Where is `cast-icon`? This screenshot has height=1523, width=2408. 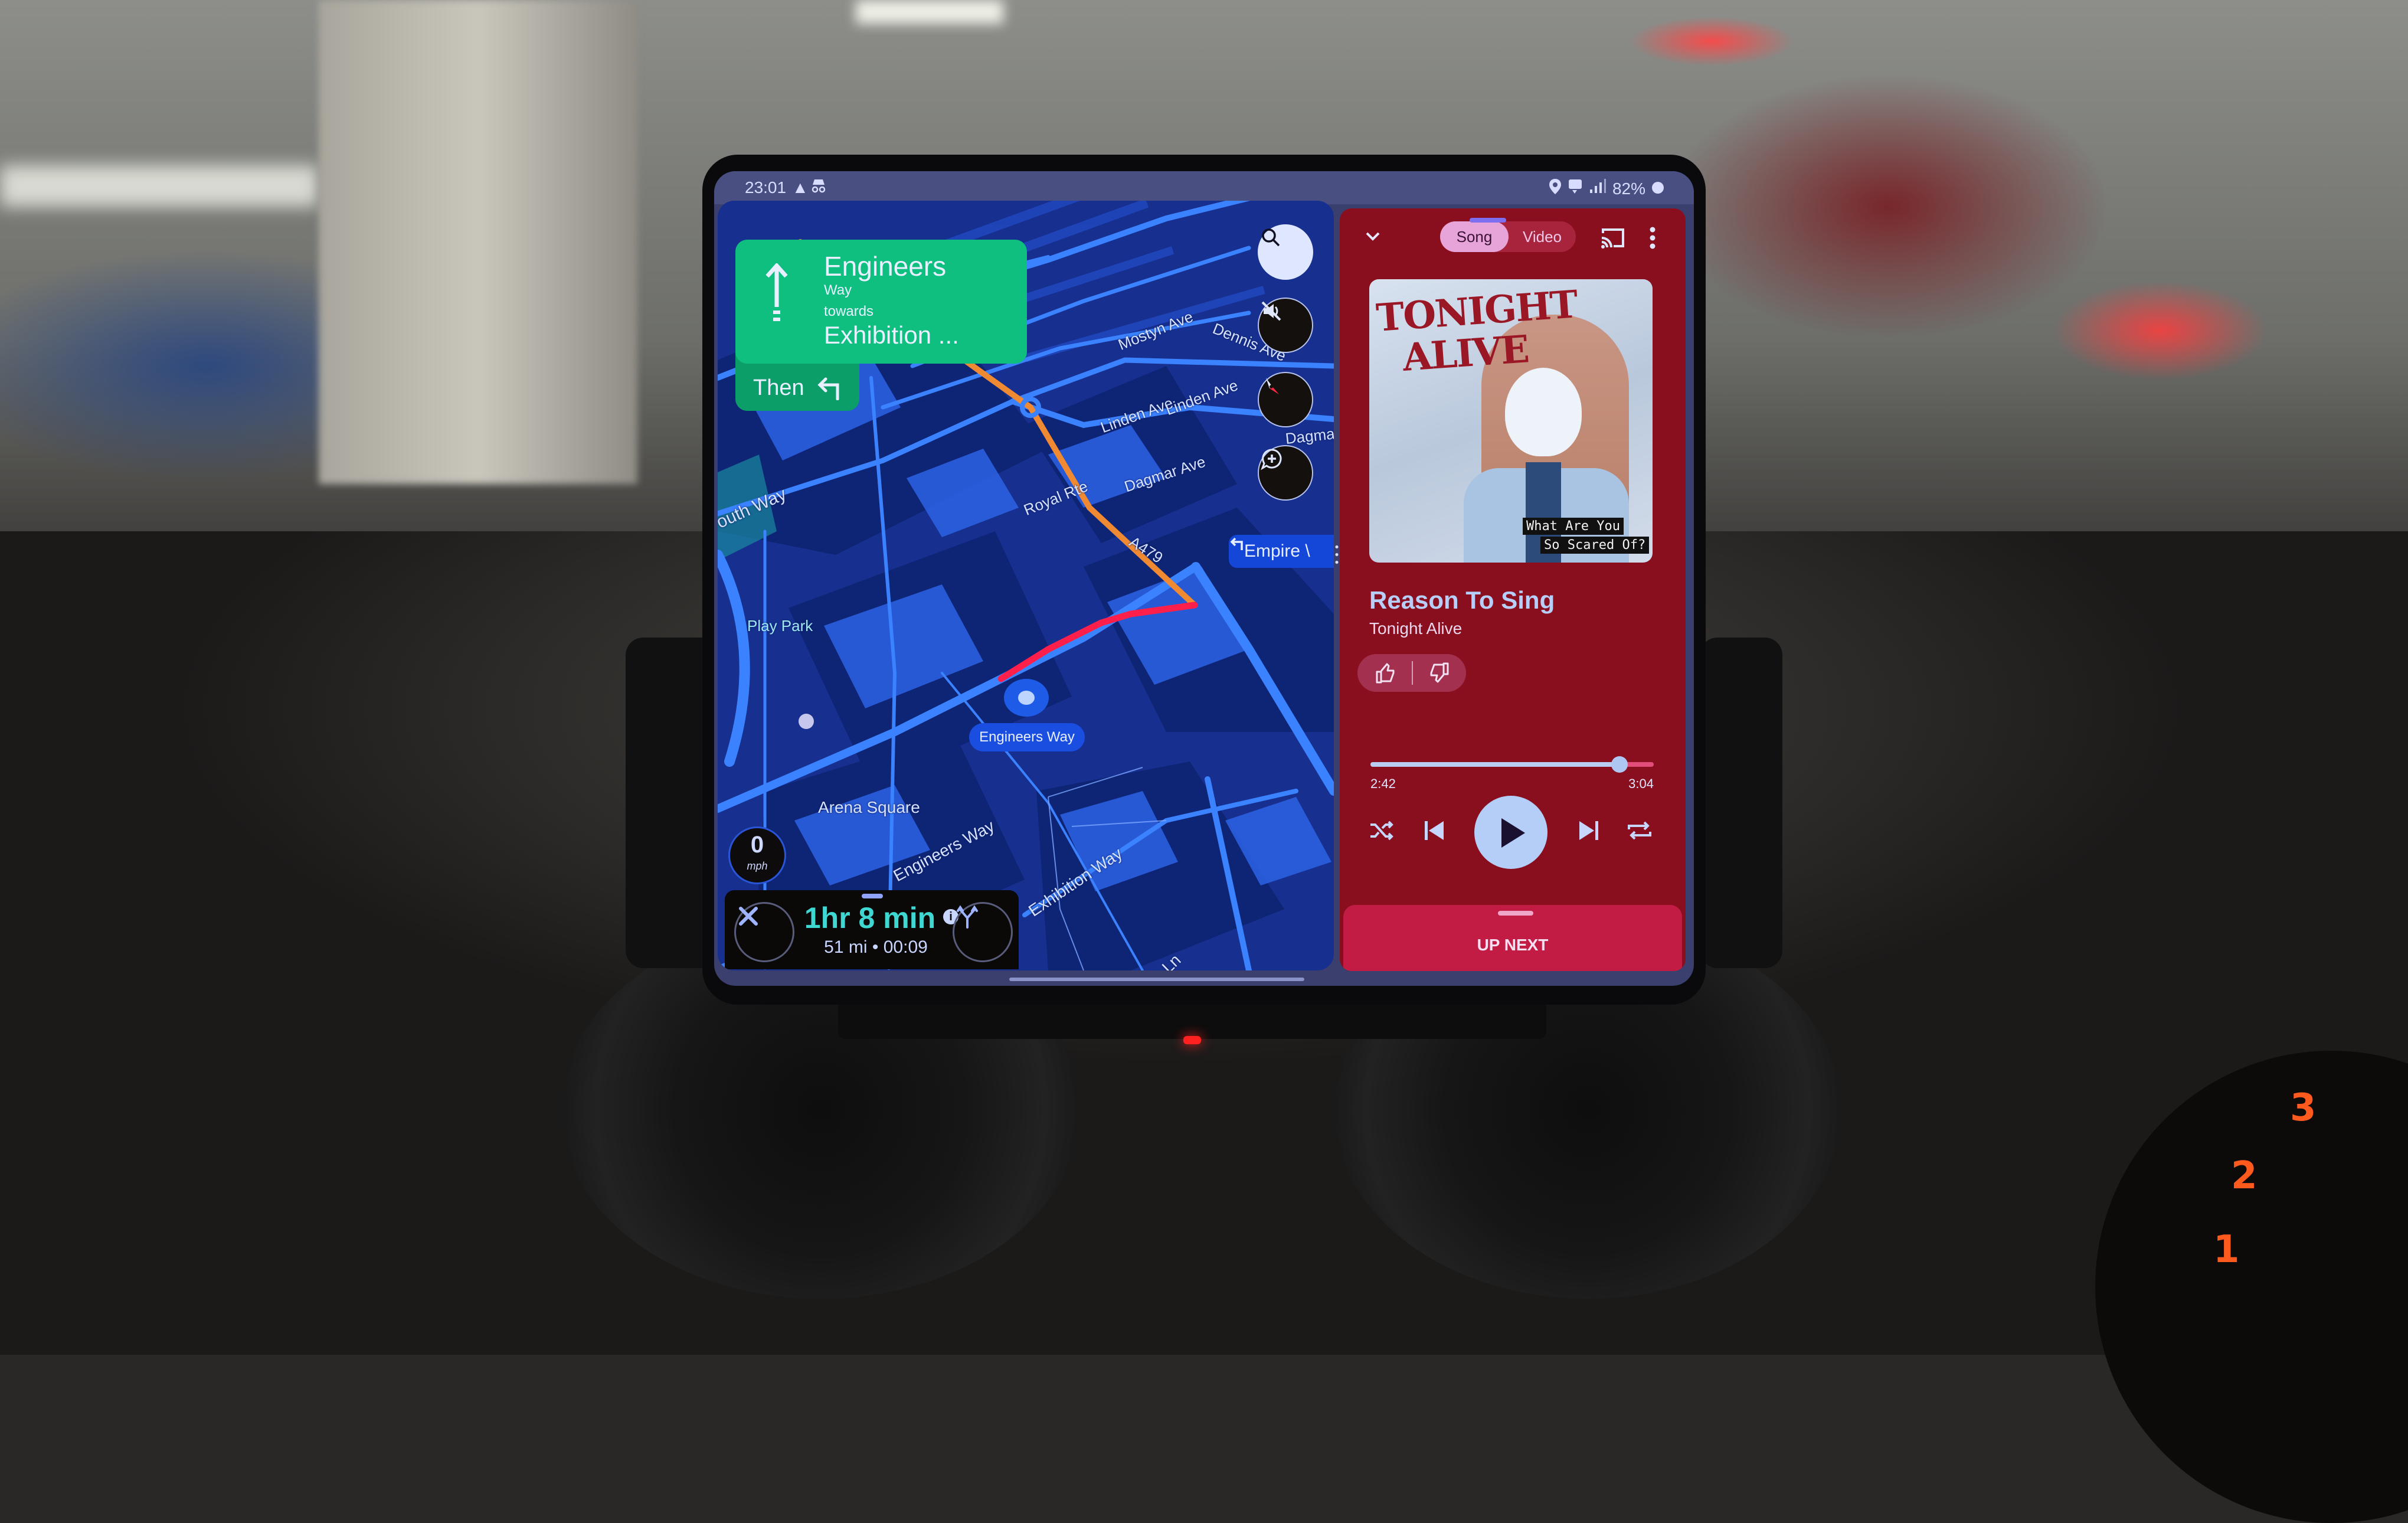 cast-icon is located at coordinates (1612, 238).